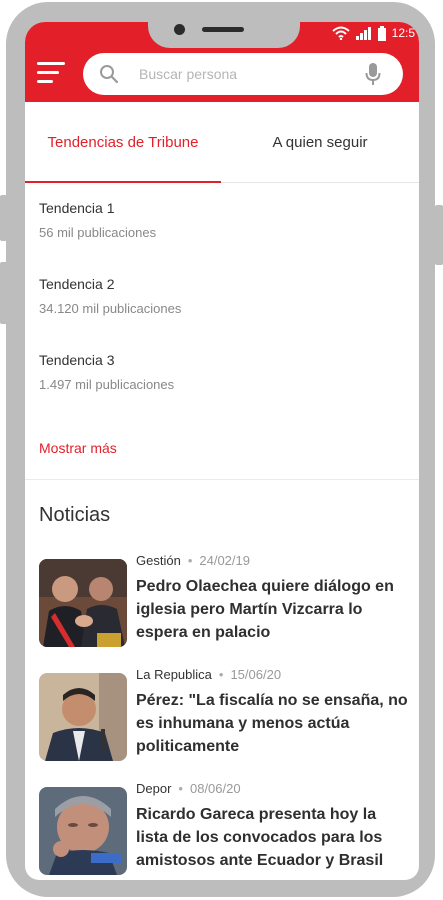  What do you see at coordinates (123, 142) in the screenshot?
I see `tab-tendencias: Tendencias de Tribune` at bounding box center [123, 142].